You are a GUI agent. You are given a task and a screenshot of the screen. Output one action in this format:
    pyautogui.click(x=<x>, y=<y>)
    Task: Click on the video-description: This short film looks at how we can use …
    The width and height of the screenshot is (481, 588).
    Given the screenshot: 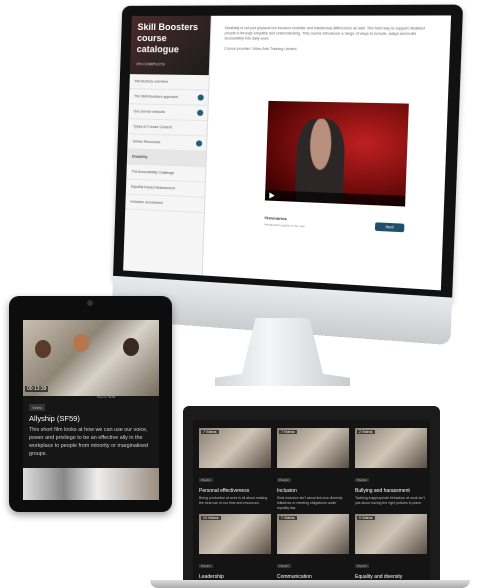 What is the action you would take?
    pyautogui.click(x=88, y=442)
    